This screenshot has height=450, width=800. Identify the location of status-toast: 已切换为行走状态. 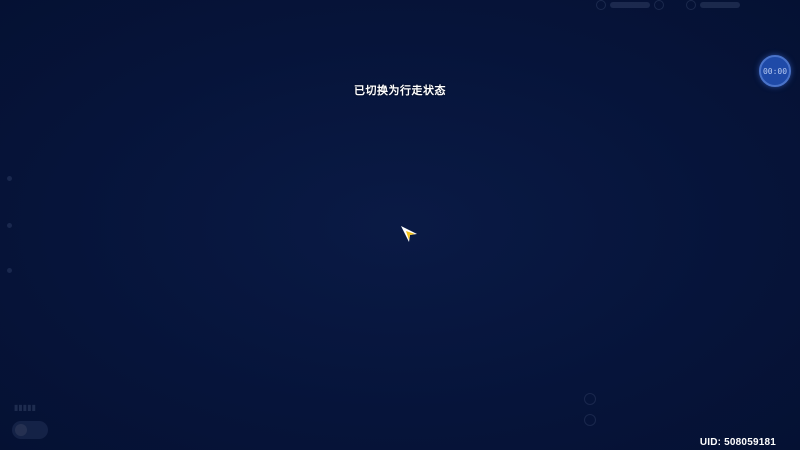
(400, 90).